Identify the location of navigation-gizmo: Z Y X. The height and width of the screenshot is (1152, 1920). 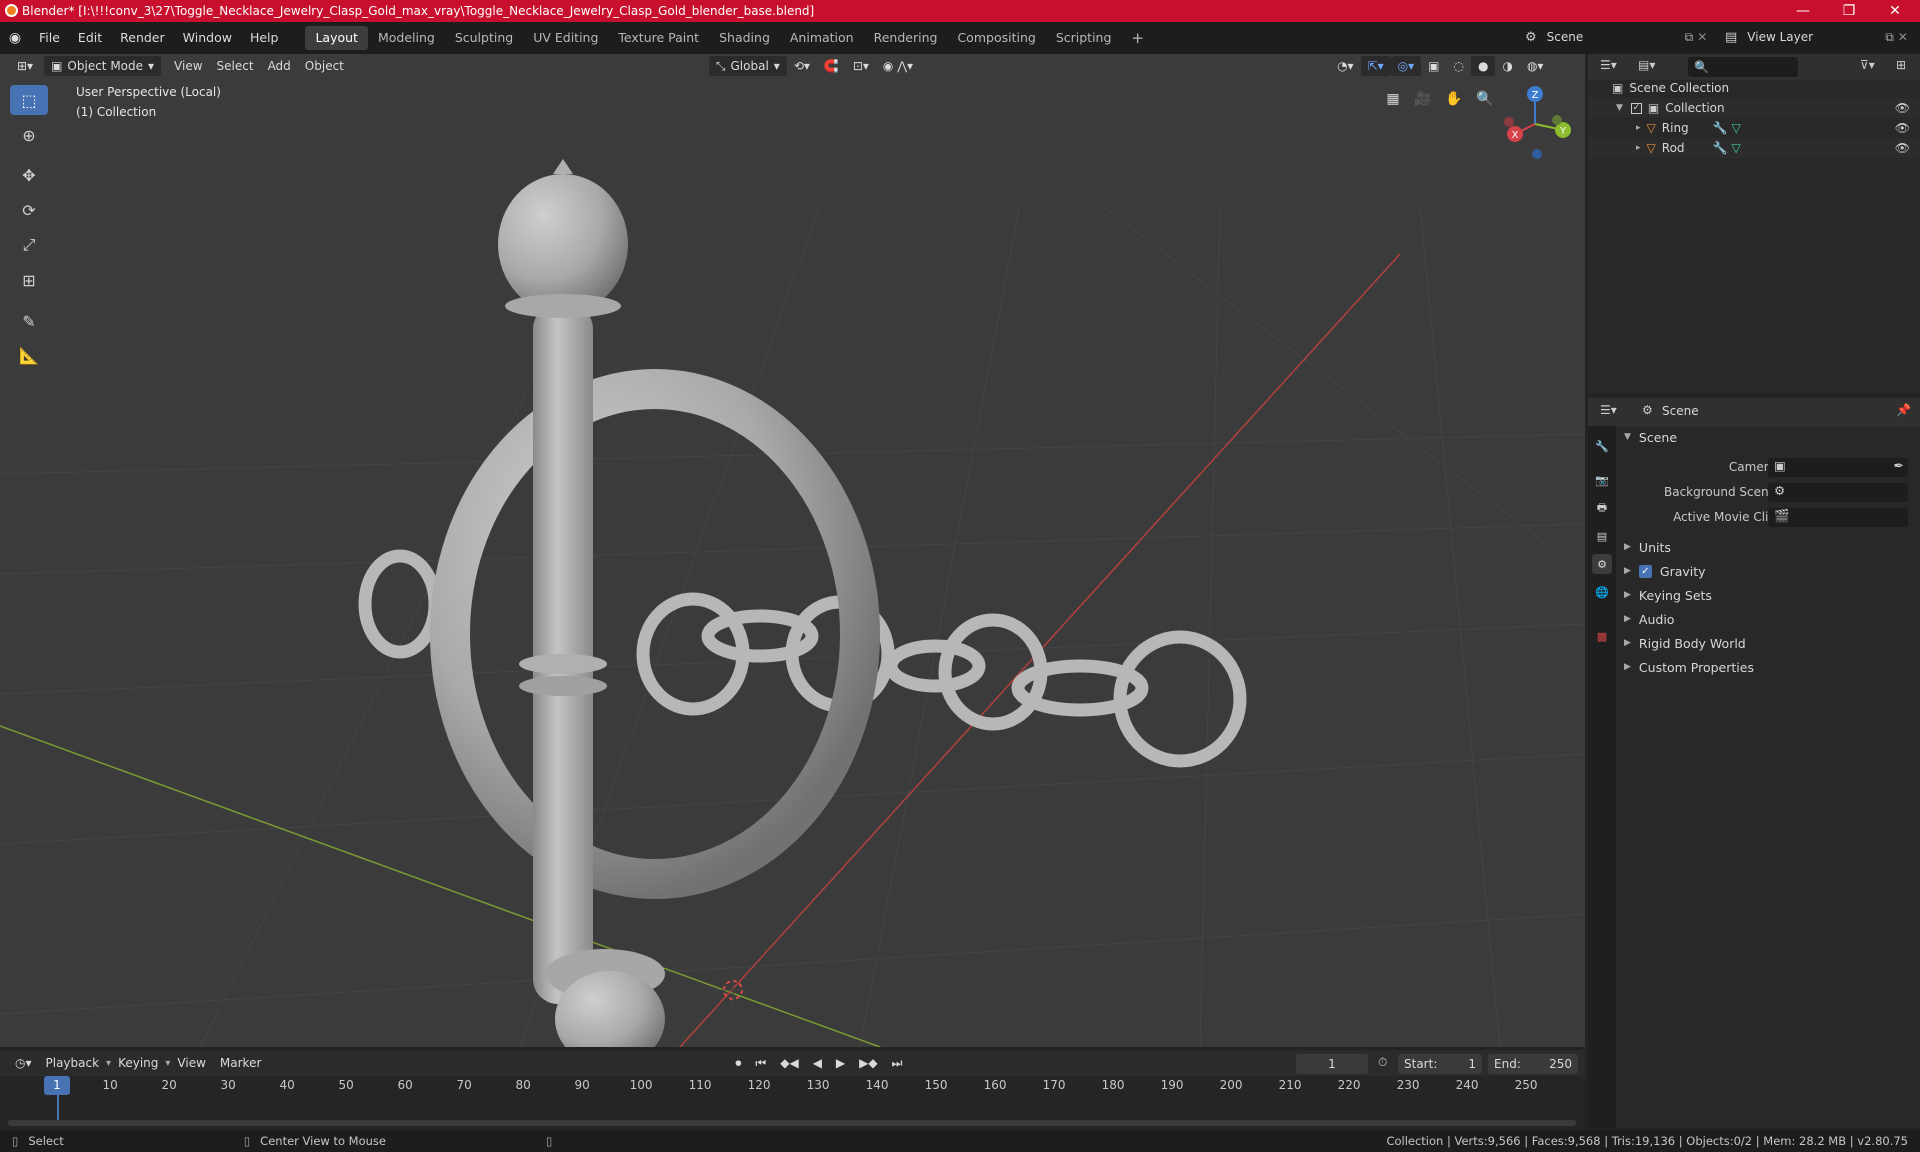
(1535, 122).